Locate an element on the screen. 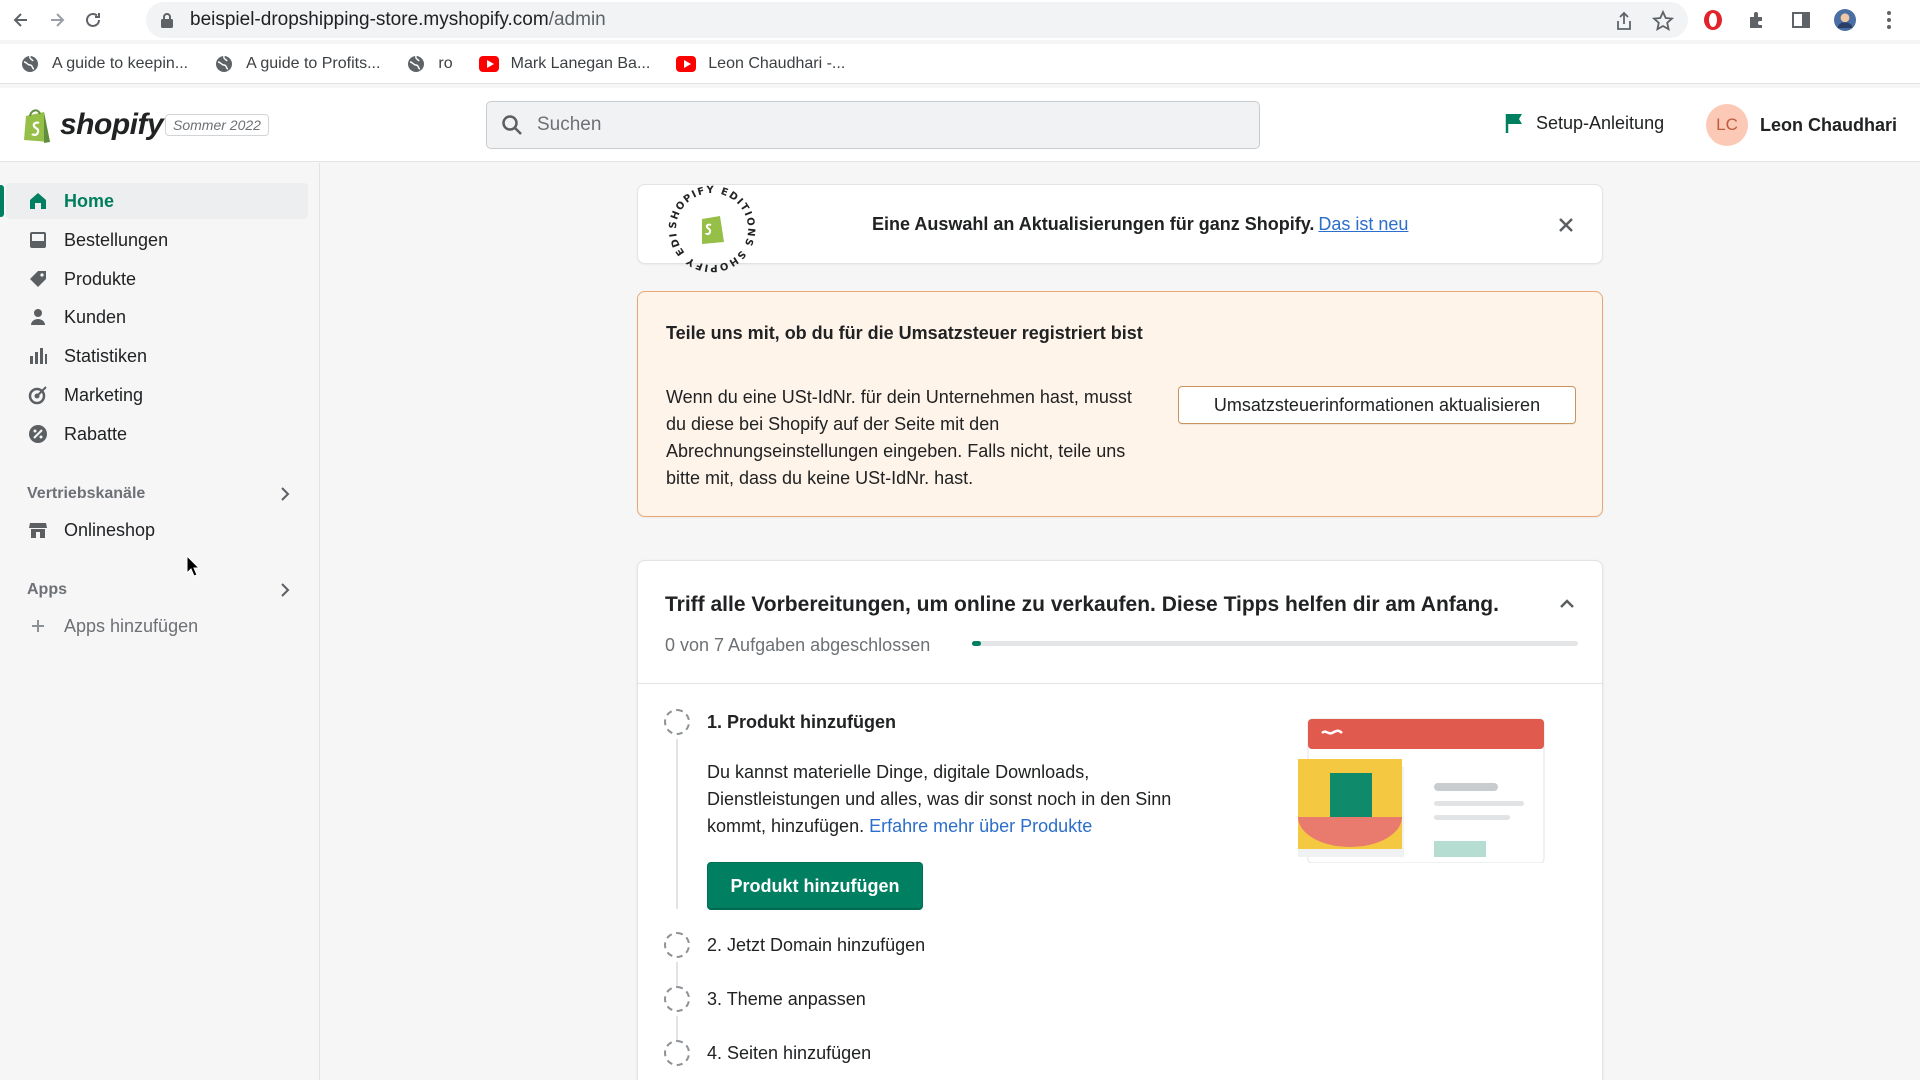 This screenshot has height=1080, width=1920. search-bar is located at coordinates (873, 125).